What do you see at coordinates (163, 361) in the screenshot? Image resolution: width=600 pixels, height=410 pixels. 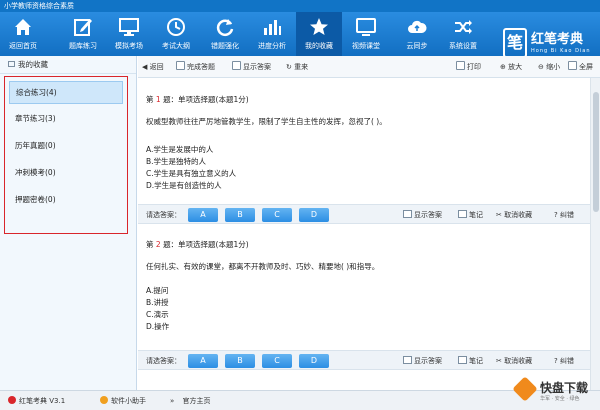 I see `answer-prompt: 请选答案：` at bounding box center [163, 361].